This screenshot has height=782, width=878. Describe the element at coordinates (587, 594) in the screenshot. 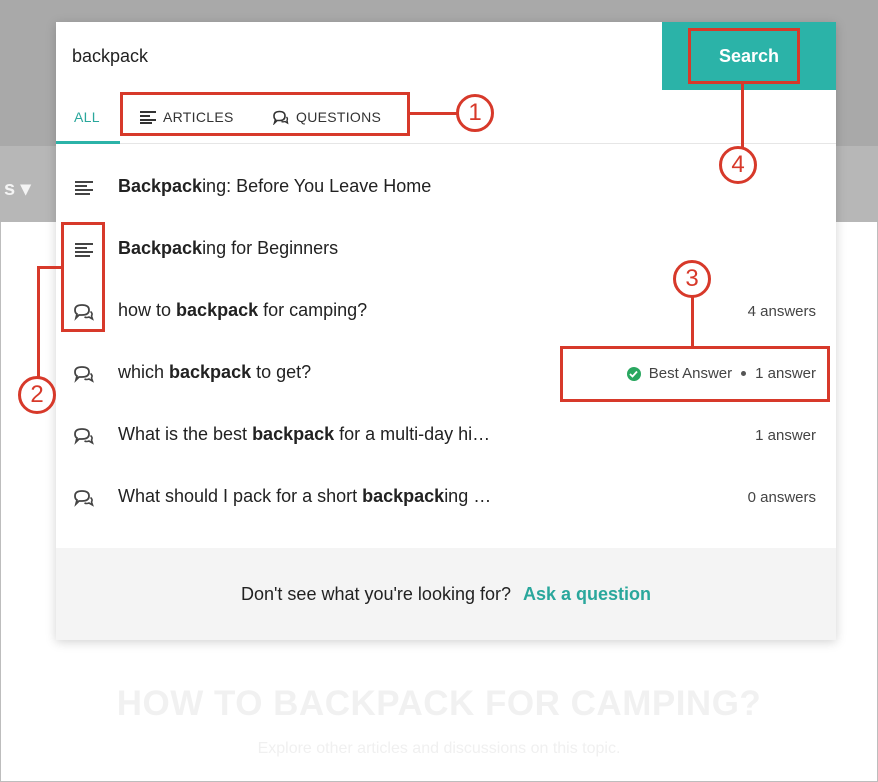

I see `ask-question-link: Ask a question` at that location.